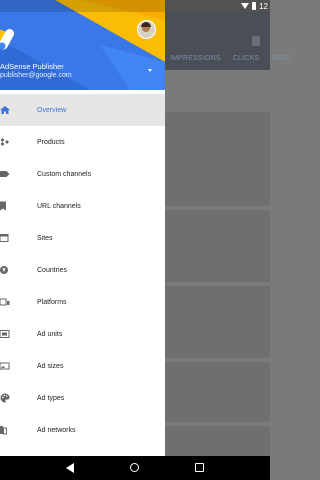  What do you see at coordinates (82, 430) in the screenshot?
I see `menu-item-ad-networks: Ad networks` at bounding box center [82, 430].